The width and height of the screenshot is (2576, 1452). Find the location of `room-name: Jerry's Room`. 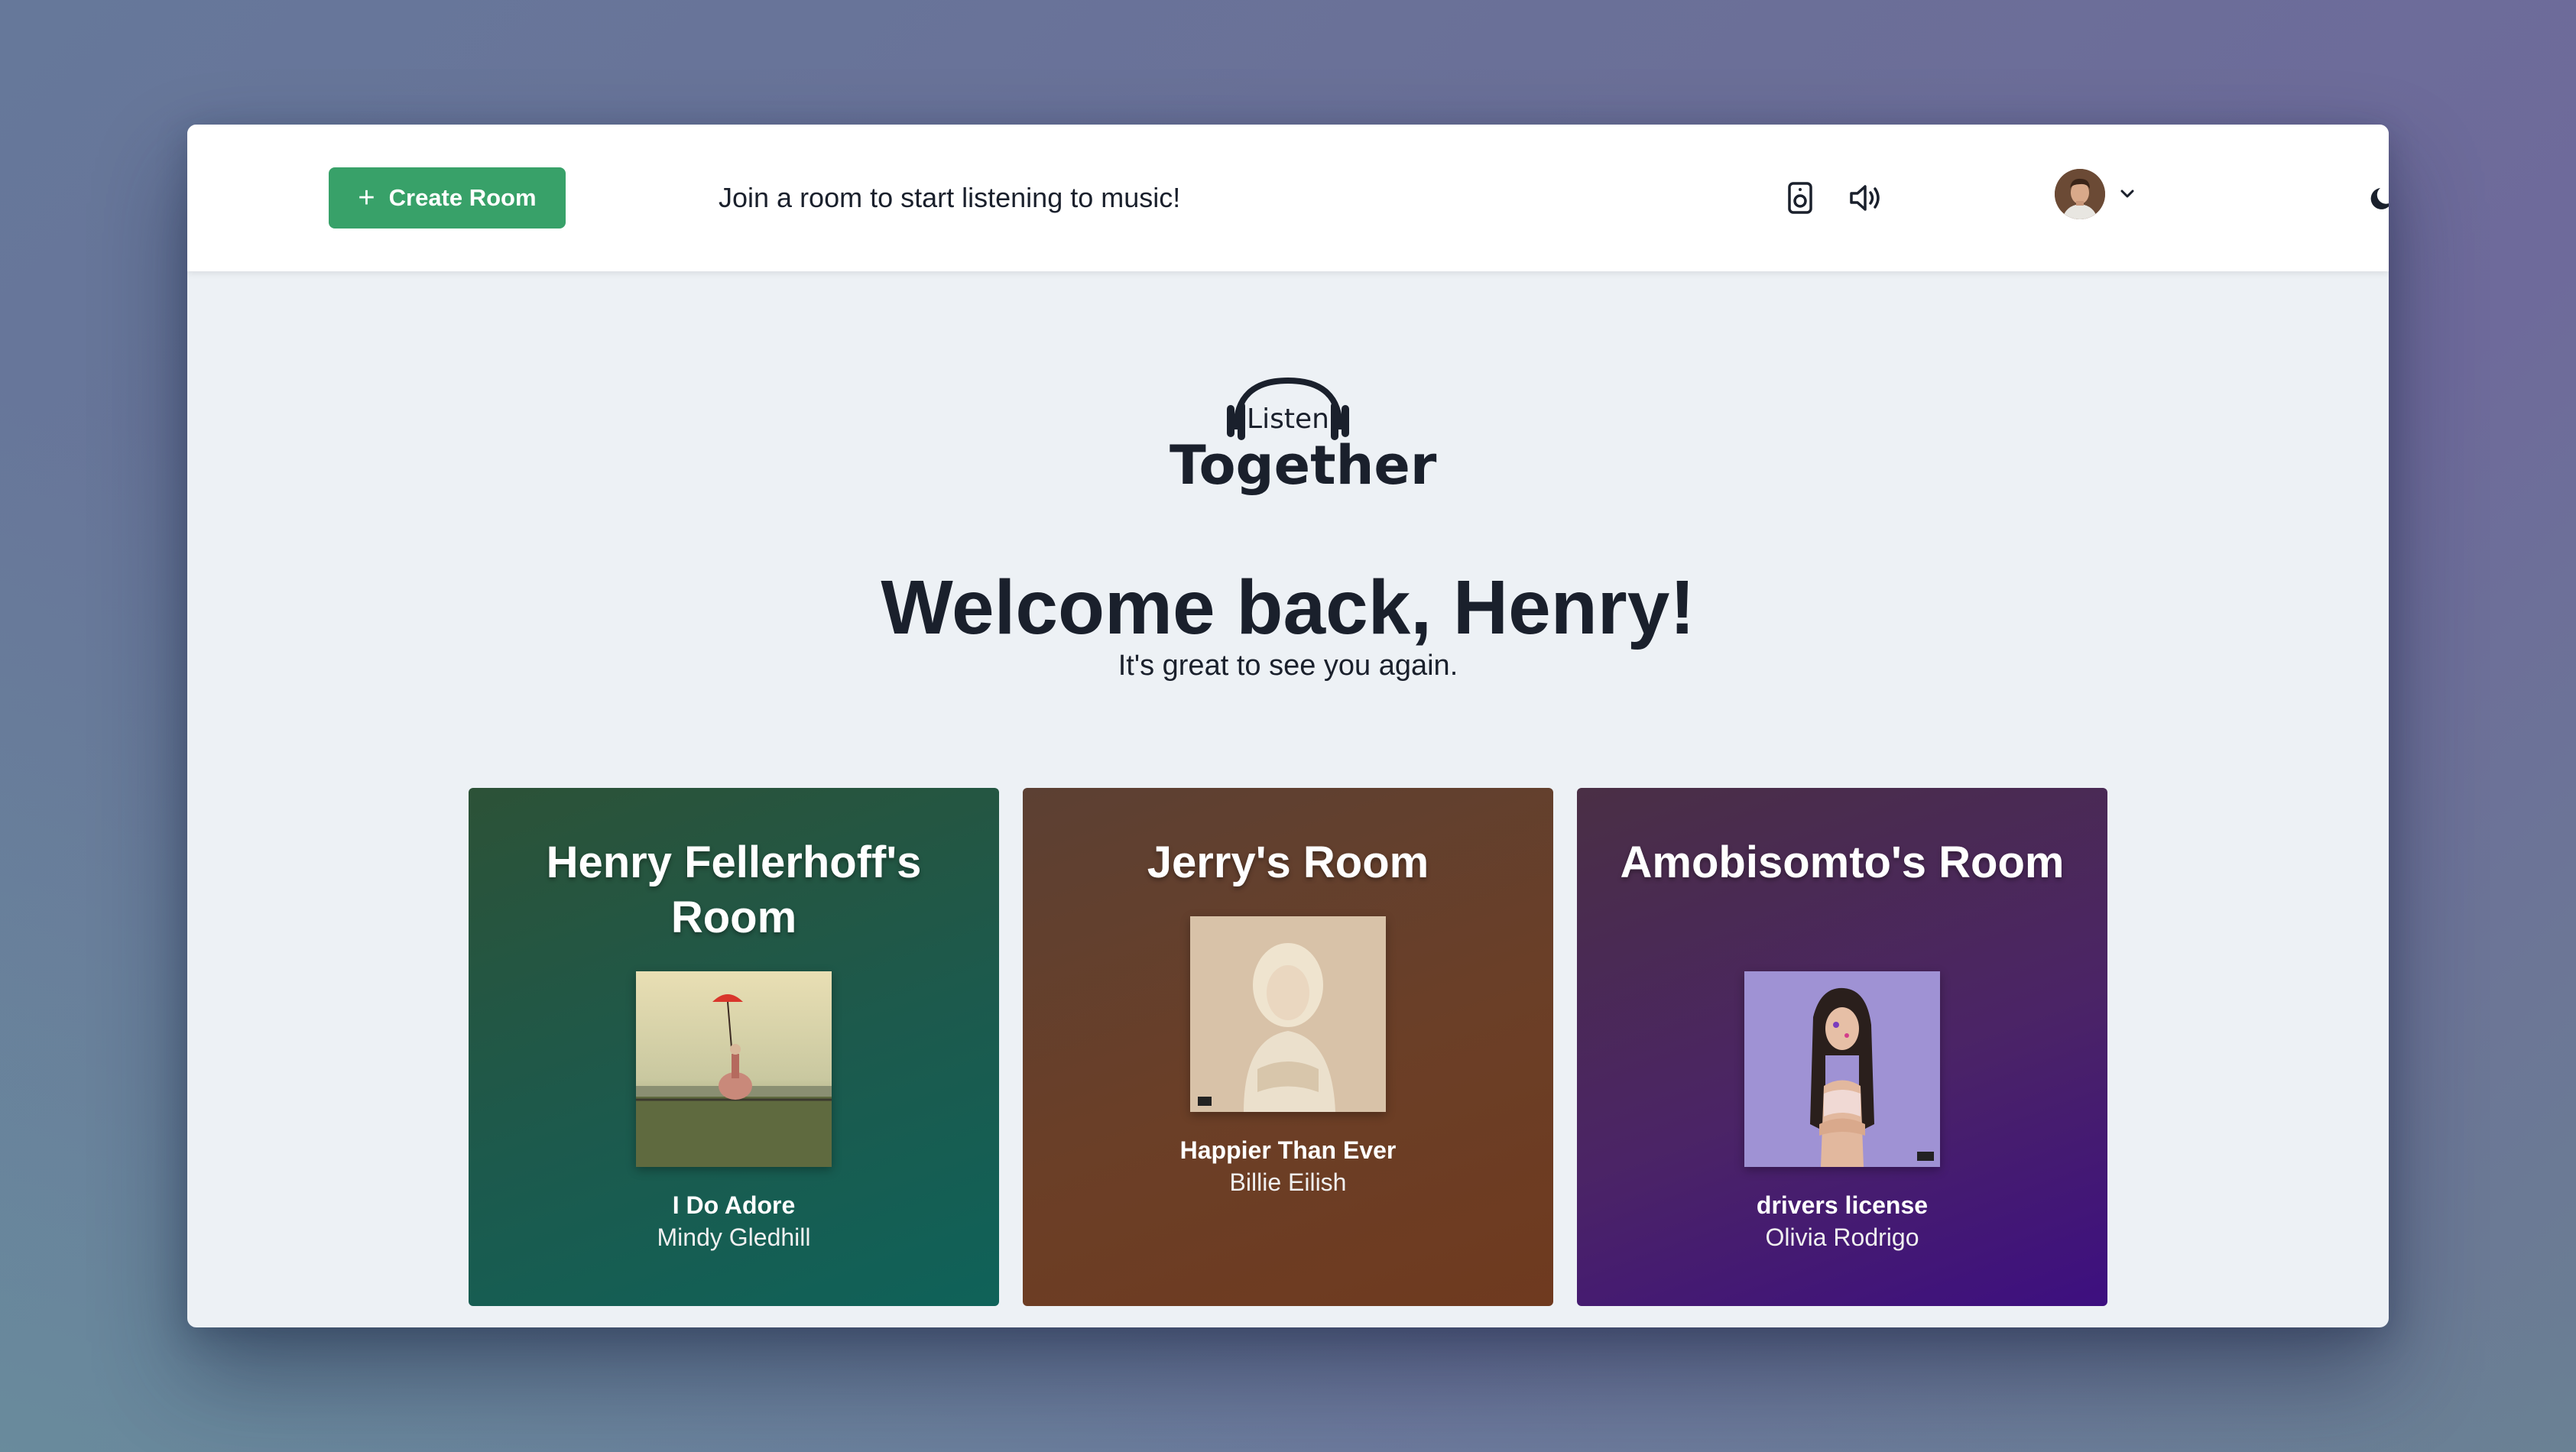

room-name: Jerry's Room is located at coordinates (1288, 862).